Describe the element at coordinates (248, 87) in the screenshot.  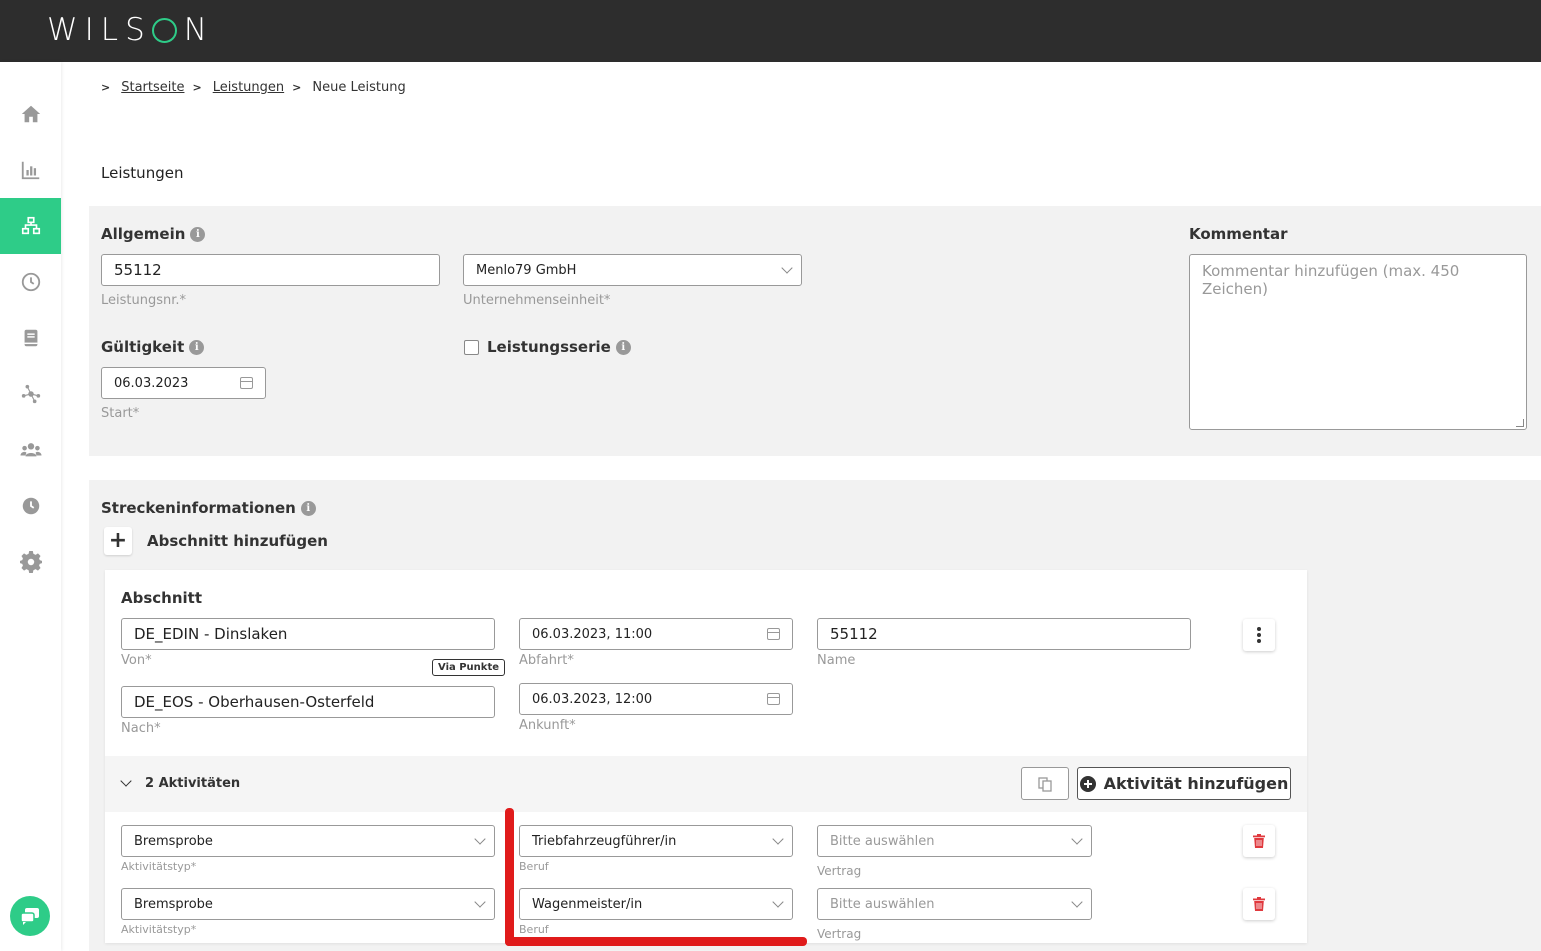
I see `breadcrumb-leistungen: Leistungen` at that location.